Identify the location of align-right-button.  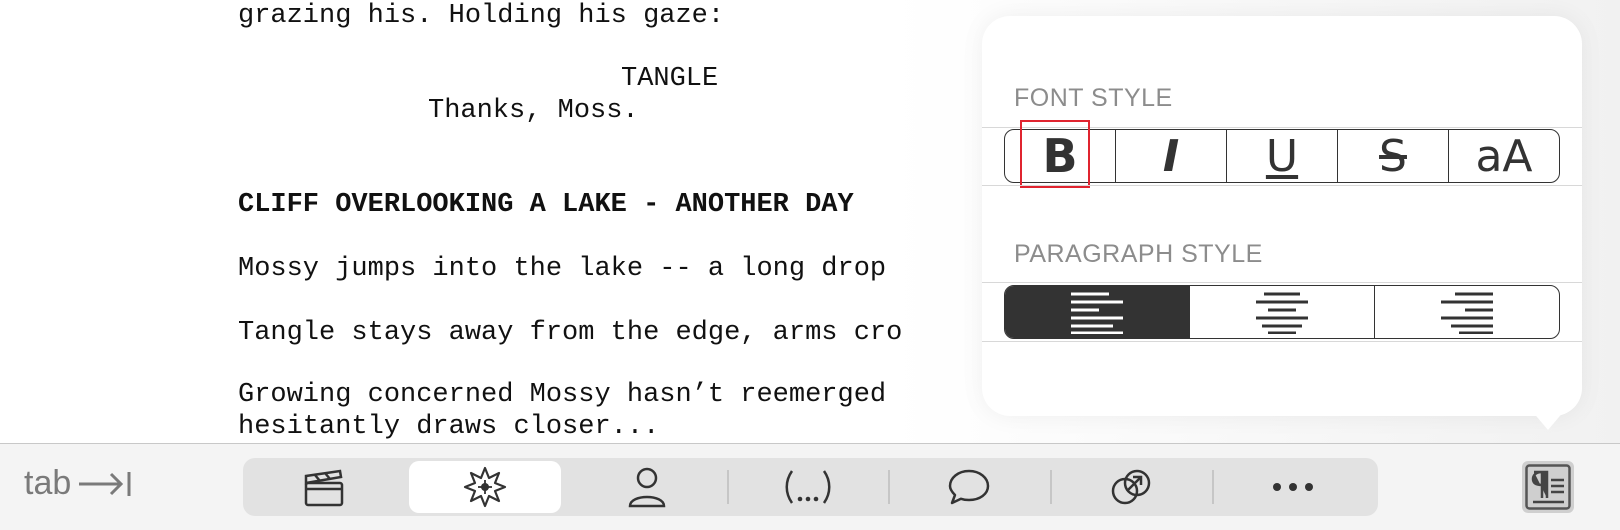
(1466, 312).